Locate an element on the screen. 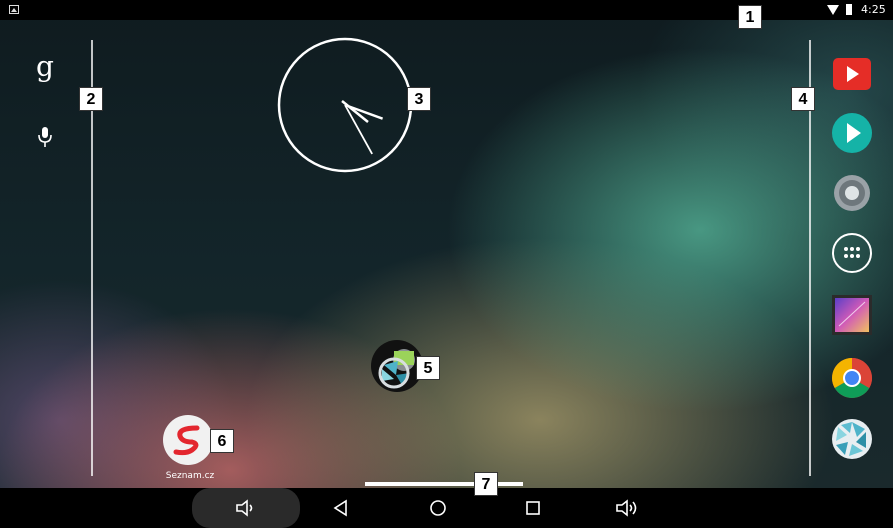 This screenshot has height=528, width=893. navigation-bar is located at coordinates (446, 508).